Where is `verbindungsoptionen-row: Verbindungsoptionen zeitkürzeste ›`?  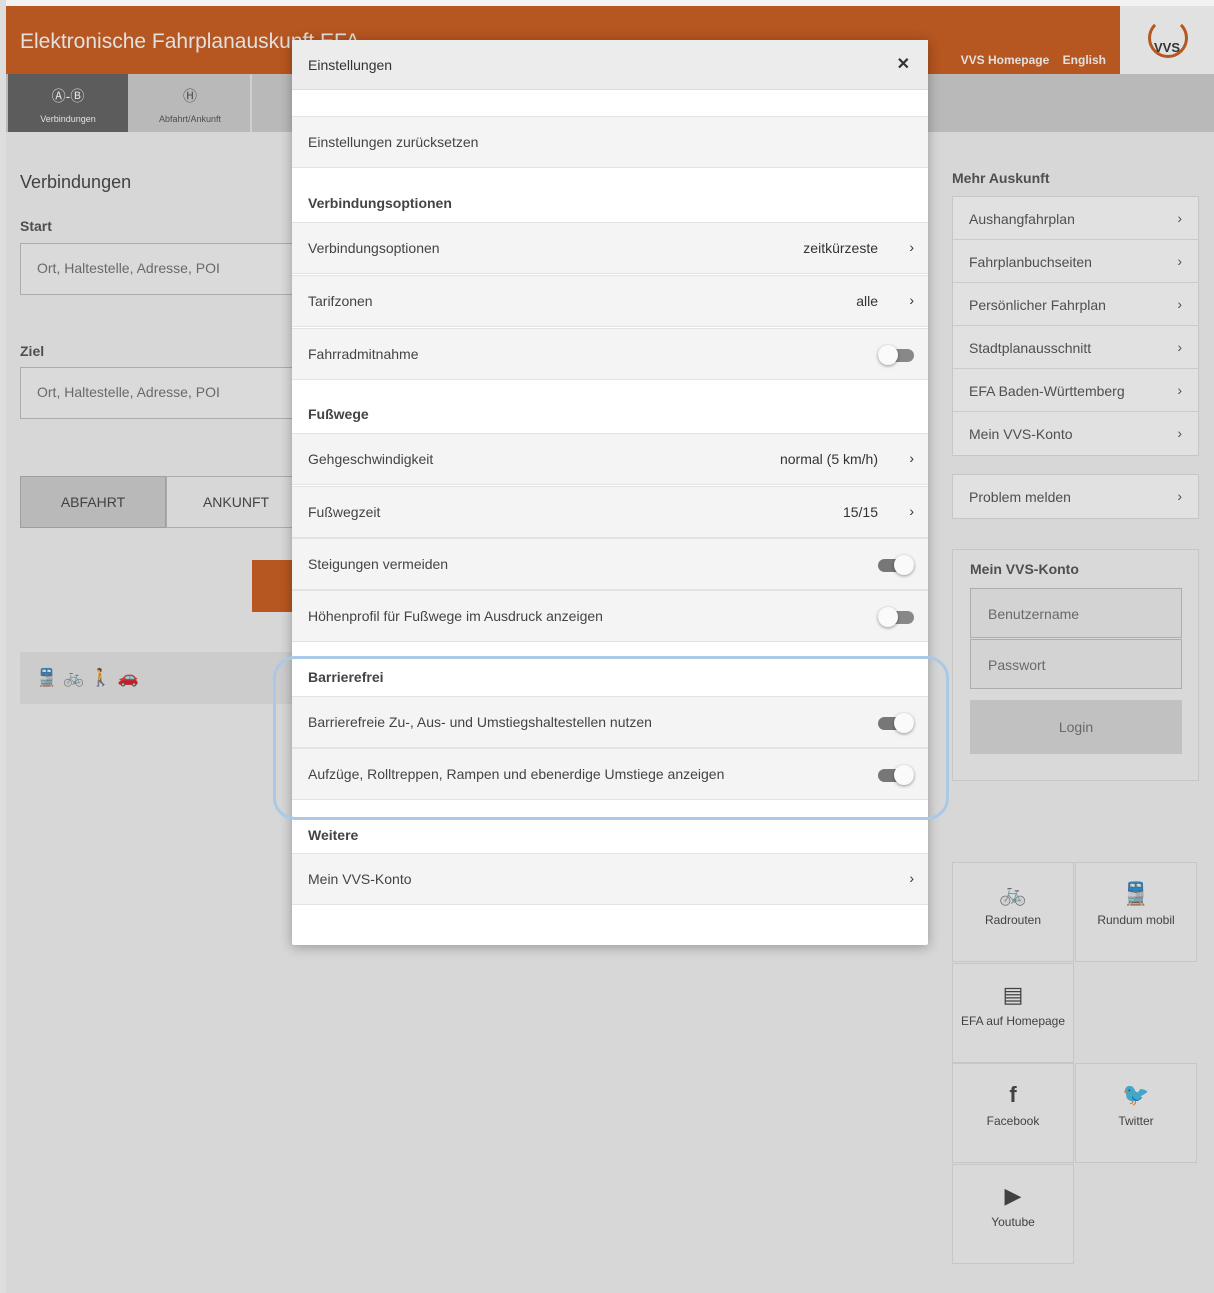 verbindungsoptionen-row: Verbindungsoptionen zeitkürzeste › is located at coordinates (610, 248).